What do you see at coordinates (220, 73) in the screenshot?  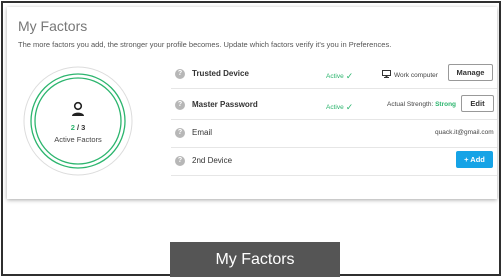 I see `factor-name: Trusted Device` at bounding box center [220, 73].